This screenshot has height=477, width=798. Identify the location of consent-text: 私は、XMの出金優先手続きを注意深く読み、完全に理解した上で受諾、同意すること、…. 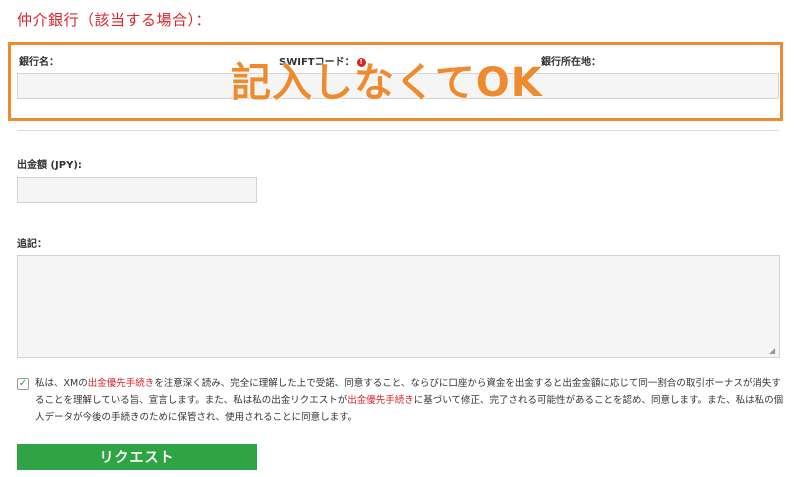
(410, 400).